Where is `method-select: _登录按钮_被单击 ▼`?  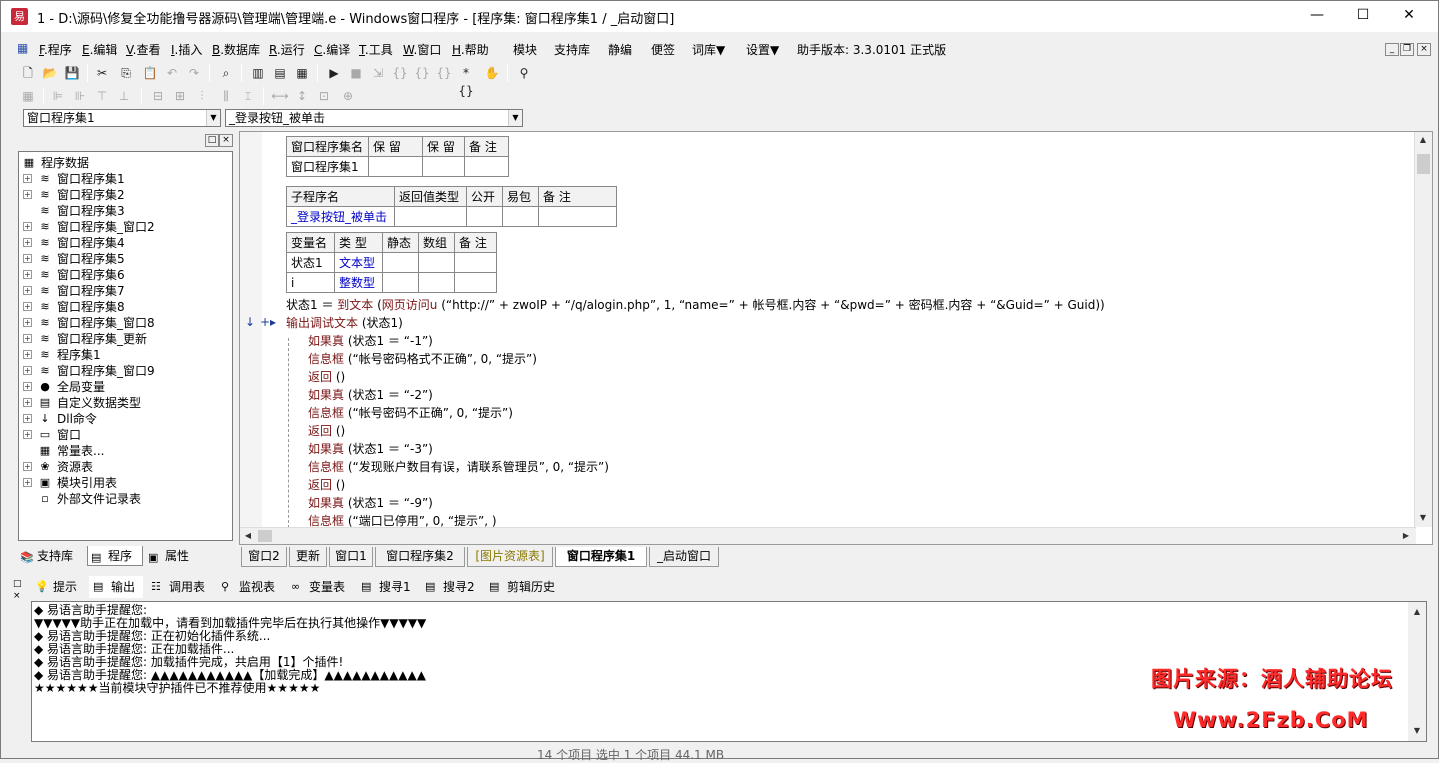 method-select: _登录按钮_被单击 ▼ is located at coordinates (374, 118).